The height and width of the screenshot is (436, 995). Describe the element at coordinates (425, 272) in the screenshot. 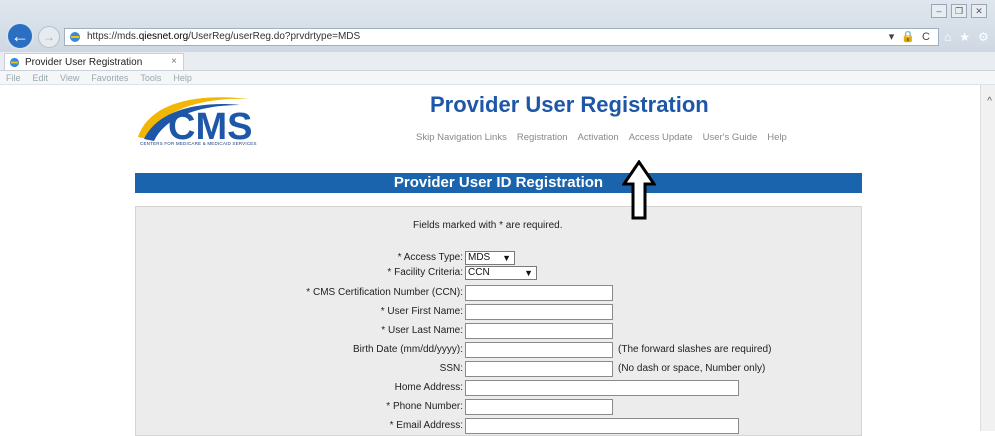

I see `facility-criteria-label: * Facility Criteria:` at that location.